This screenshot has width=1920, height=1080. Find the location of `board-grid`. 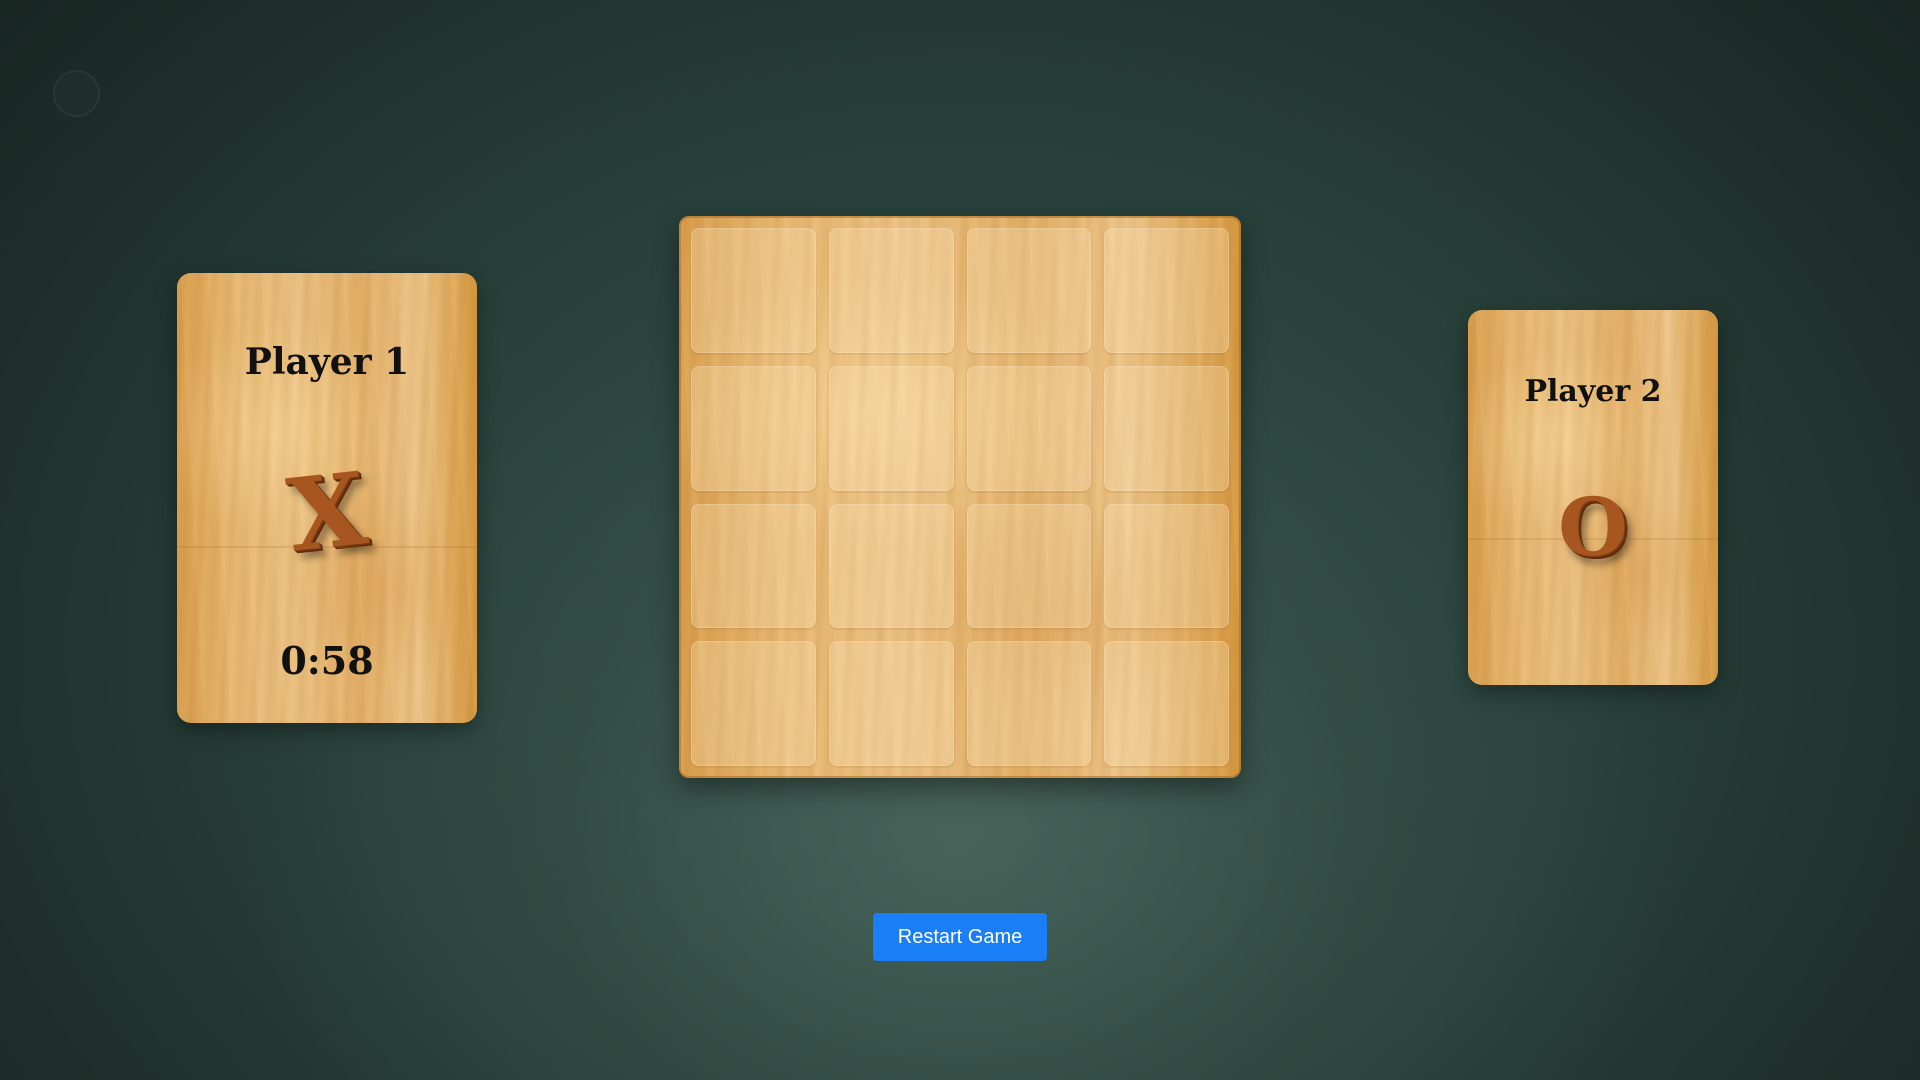

board-grid is located at coordinates (960, 497).